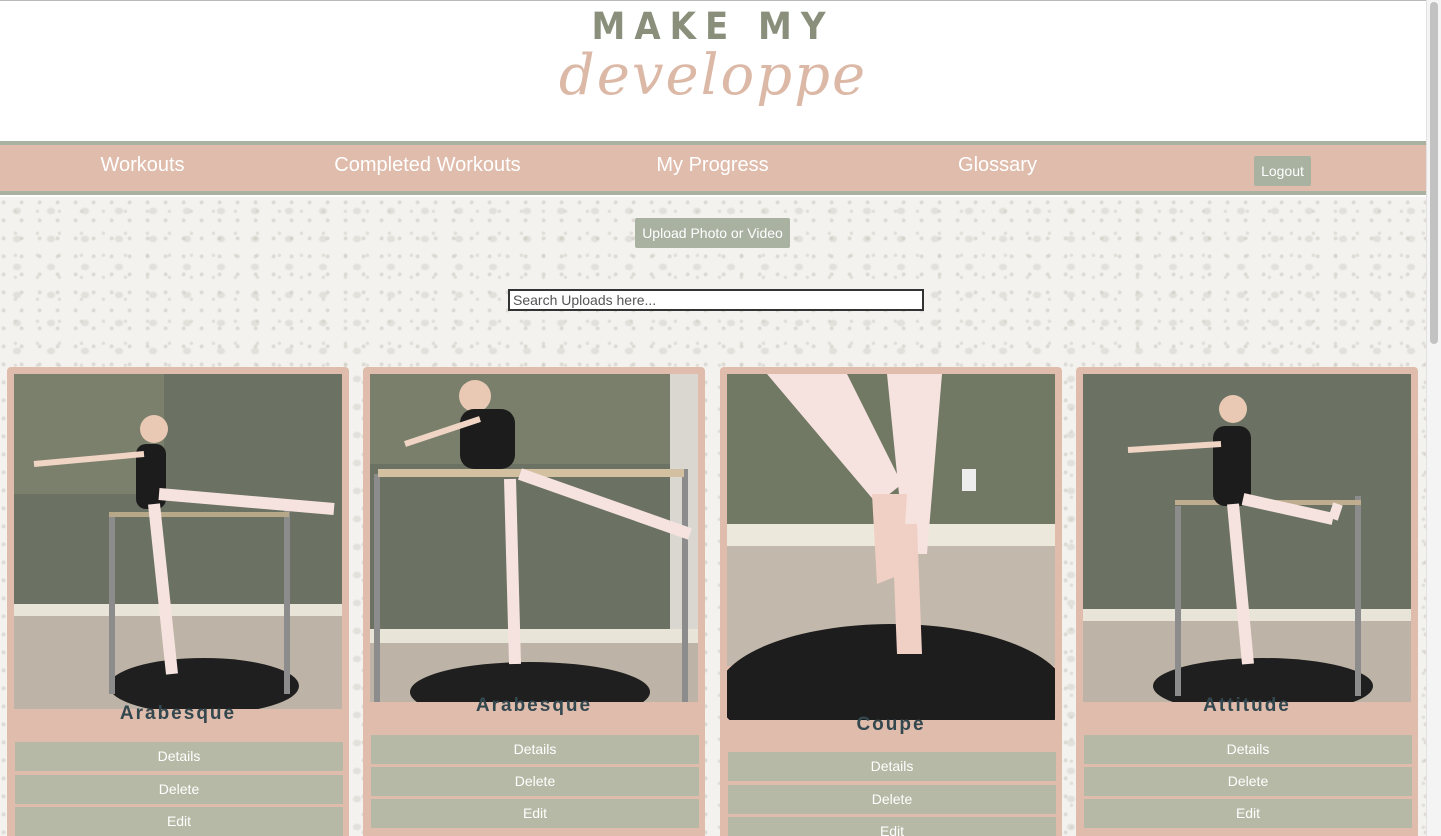 This screenshot has width=1441, height=836. I want to click on upload-card: Coupe Details Delete Edit, so click(891, 601).